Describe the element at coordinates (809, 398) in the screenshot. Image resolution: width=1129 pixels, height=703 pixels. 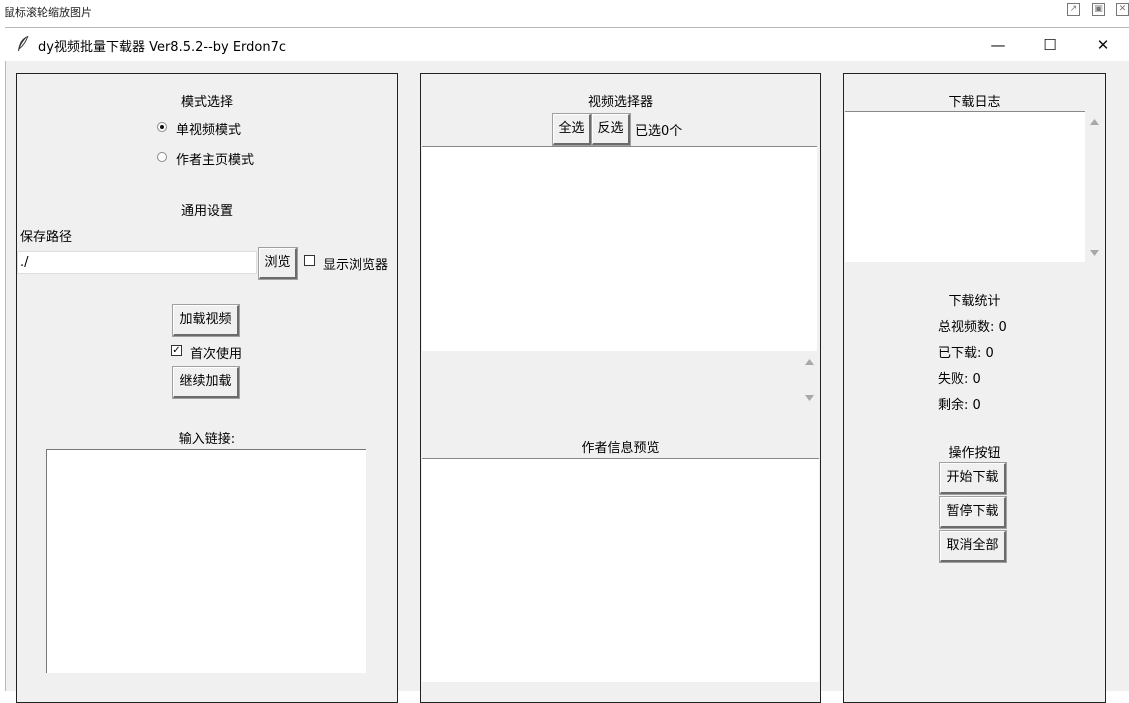
I see `scroll-down-icon` at that location.